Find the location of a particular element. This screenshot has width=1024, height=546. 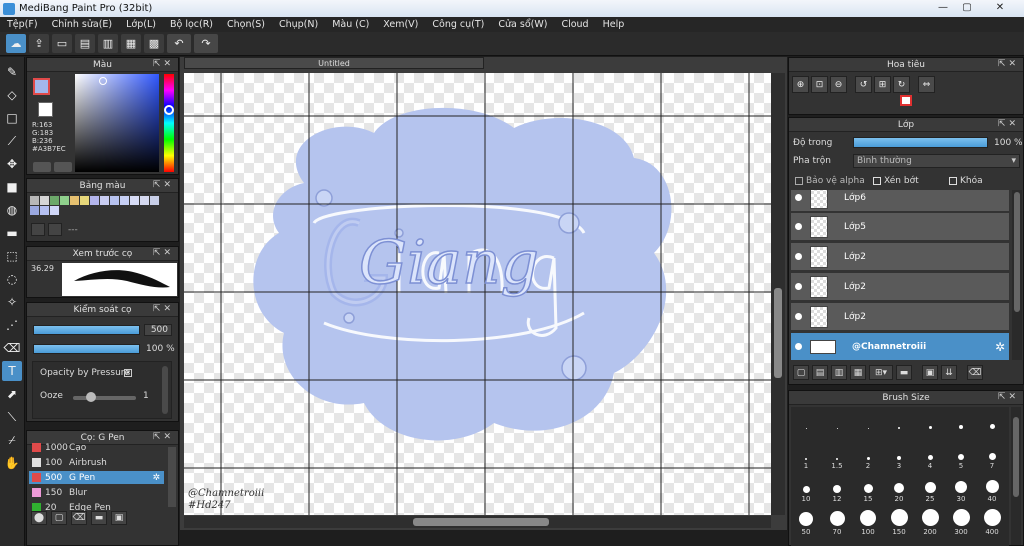

redo-button: ↷ is located at coordinates (206, 43).